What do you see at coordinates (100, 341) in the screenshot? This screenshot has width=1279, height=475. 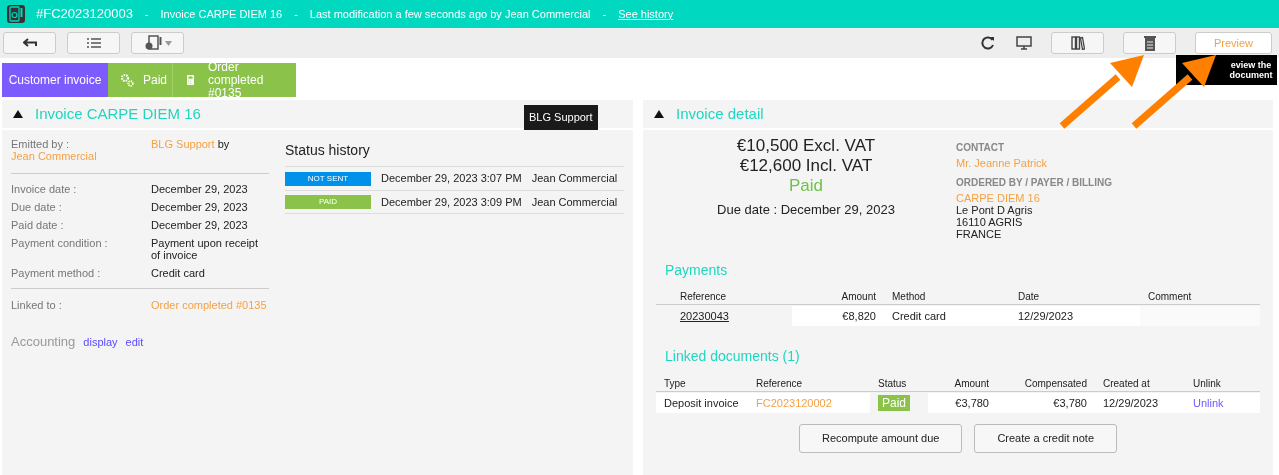 I see `accounting-link: display` at bounding box center [100, 341].